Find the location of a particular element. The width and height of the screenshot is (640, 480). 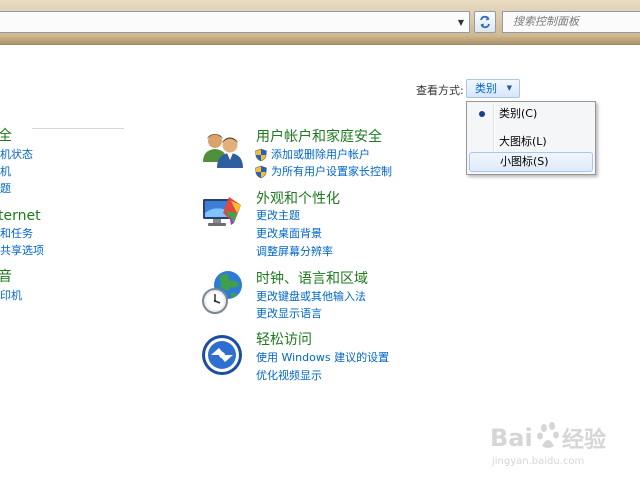

left-category-title: 音 is located at coordinates (6, 277).